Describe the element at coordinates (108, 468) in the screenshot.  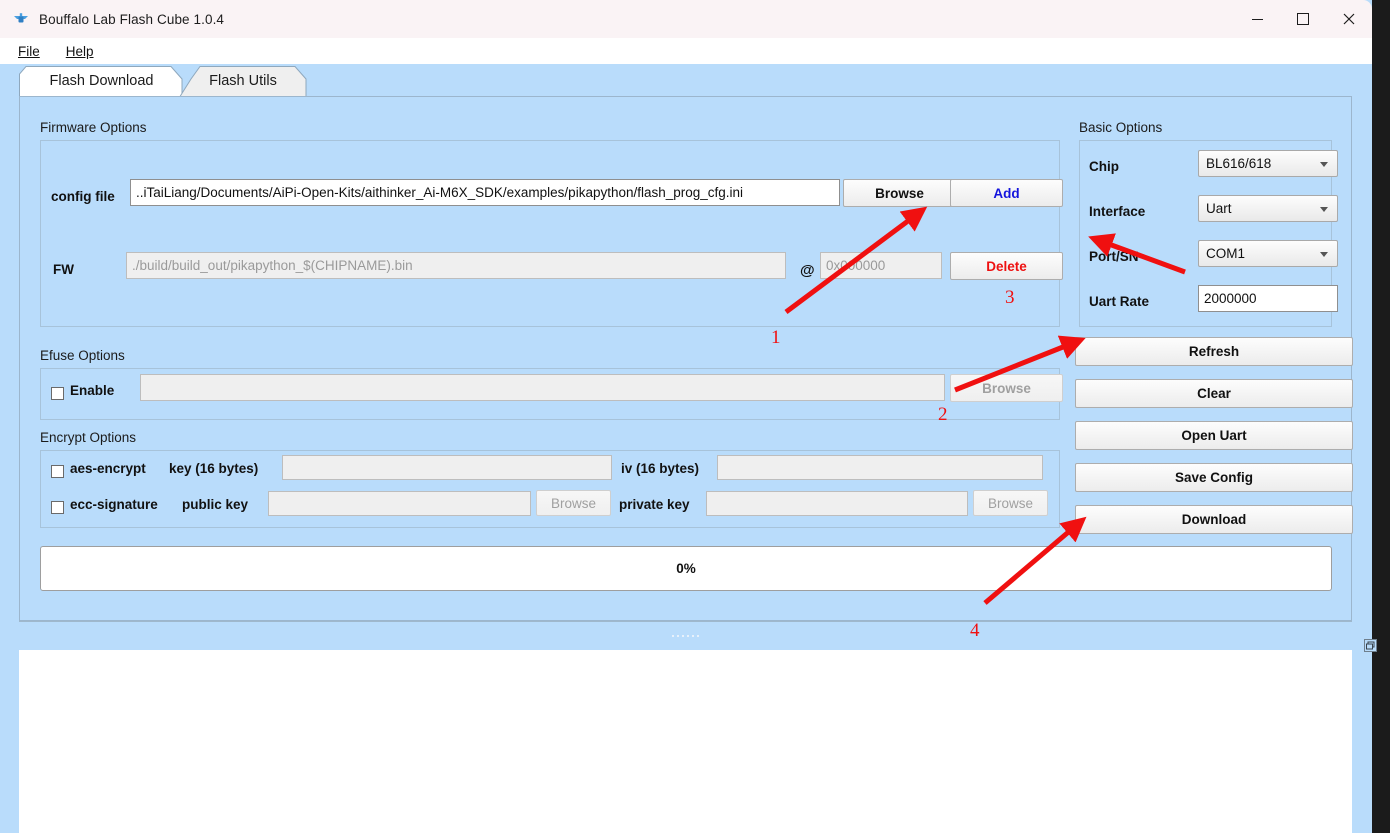
I see `aes-encrypt-label: aes-encrypt` at that location.